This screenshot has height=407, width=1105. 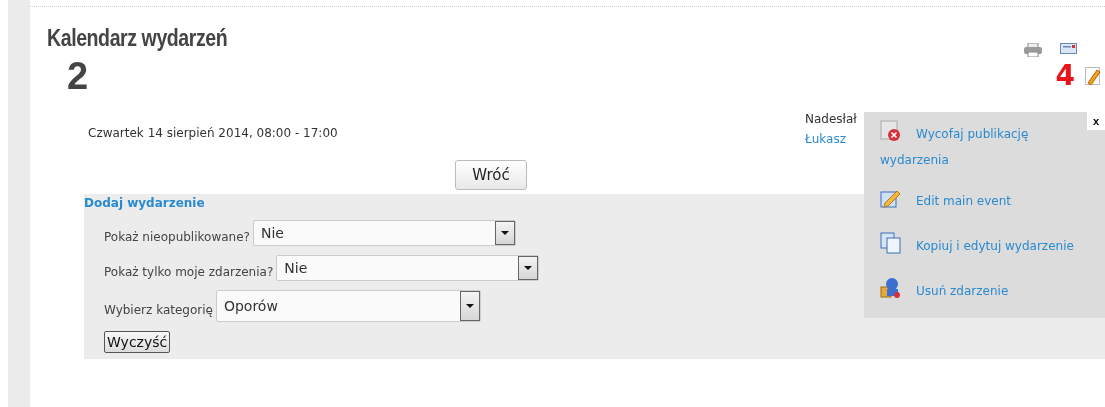 What do you see at coordinates (189, 272) in the screenshot?
I see `field-label: Pokaż tylko moje zdarzenia?` at bounding box center [189, 272].